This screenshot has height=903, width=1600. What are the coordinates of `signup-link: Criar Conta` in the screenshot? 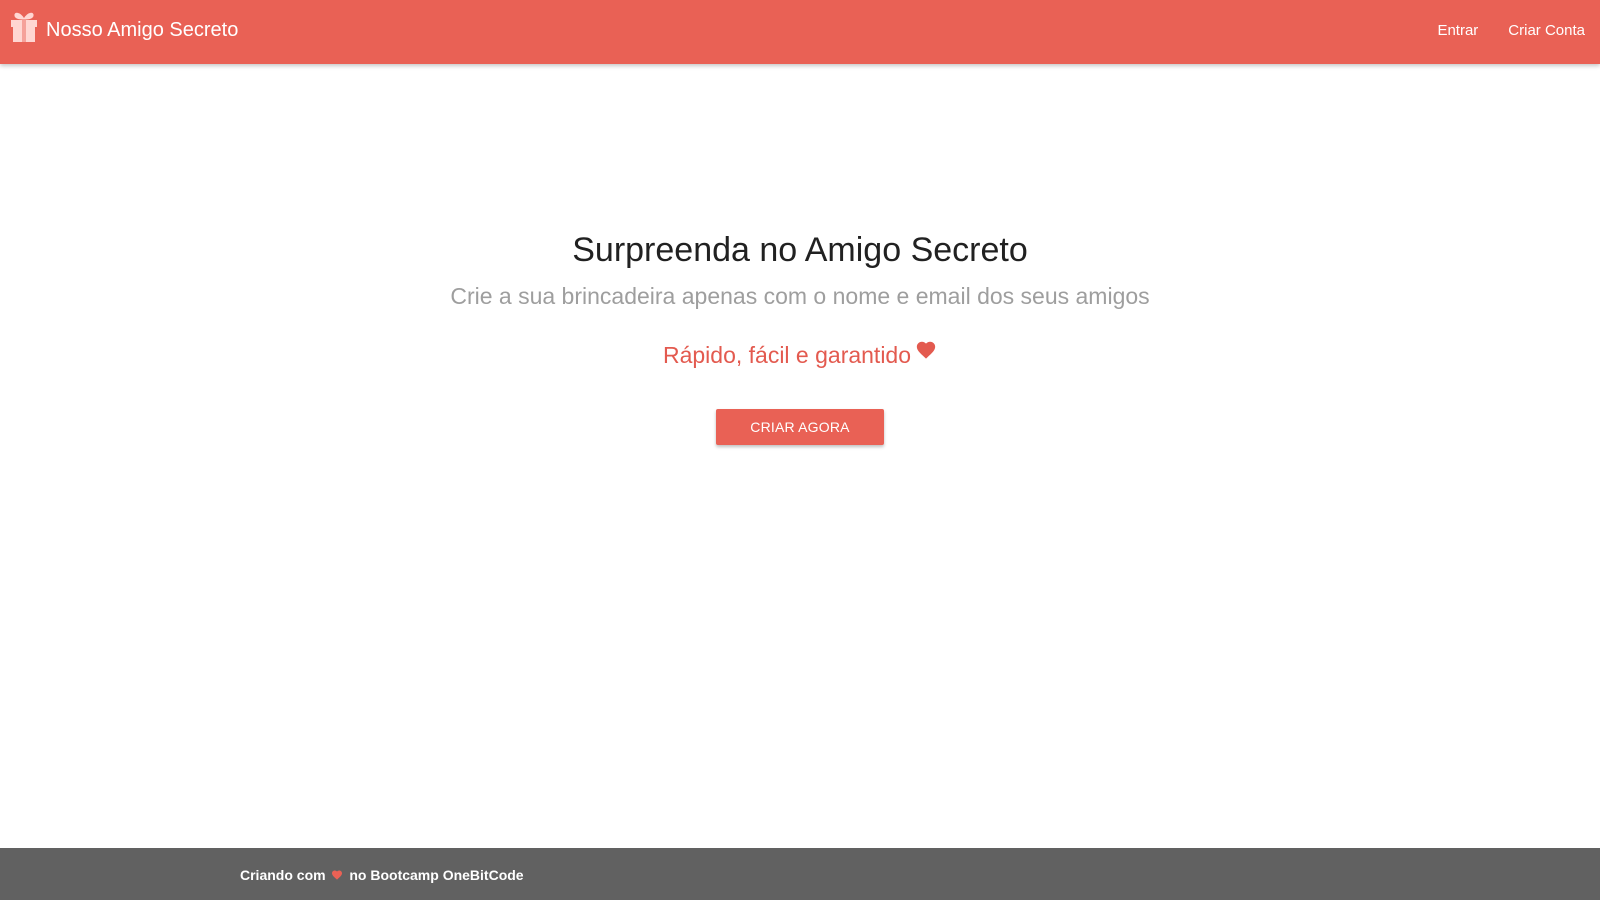 It's located at (1546, 31).